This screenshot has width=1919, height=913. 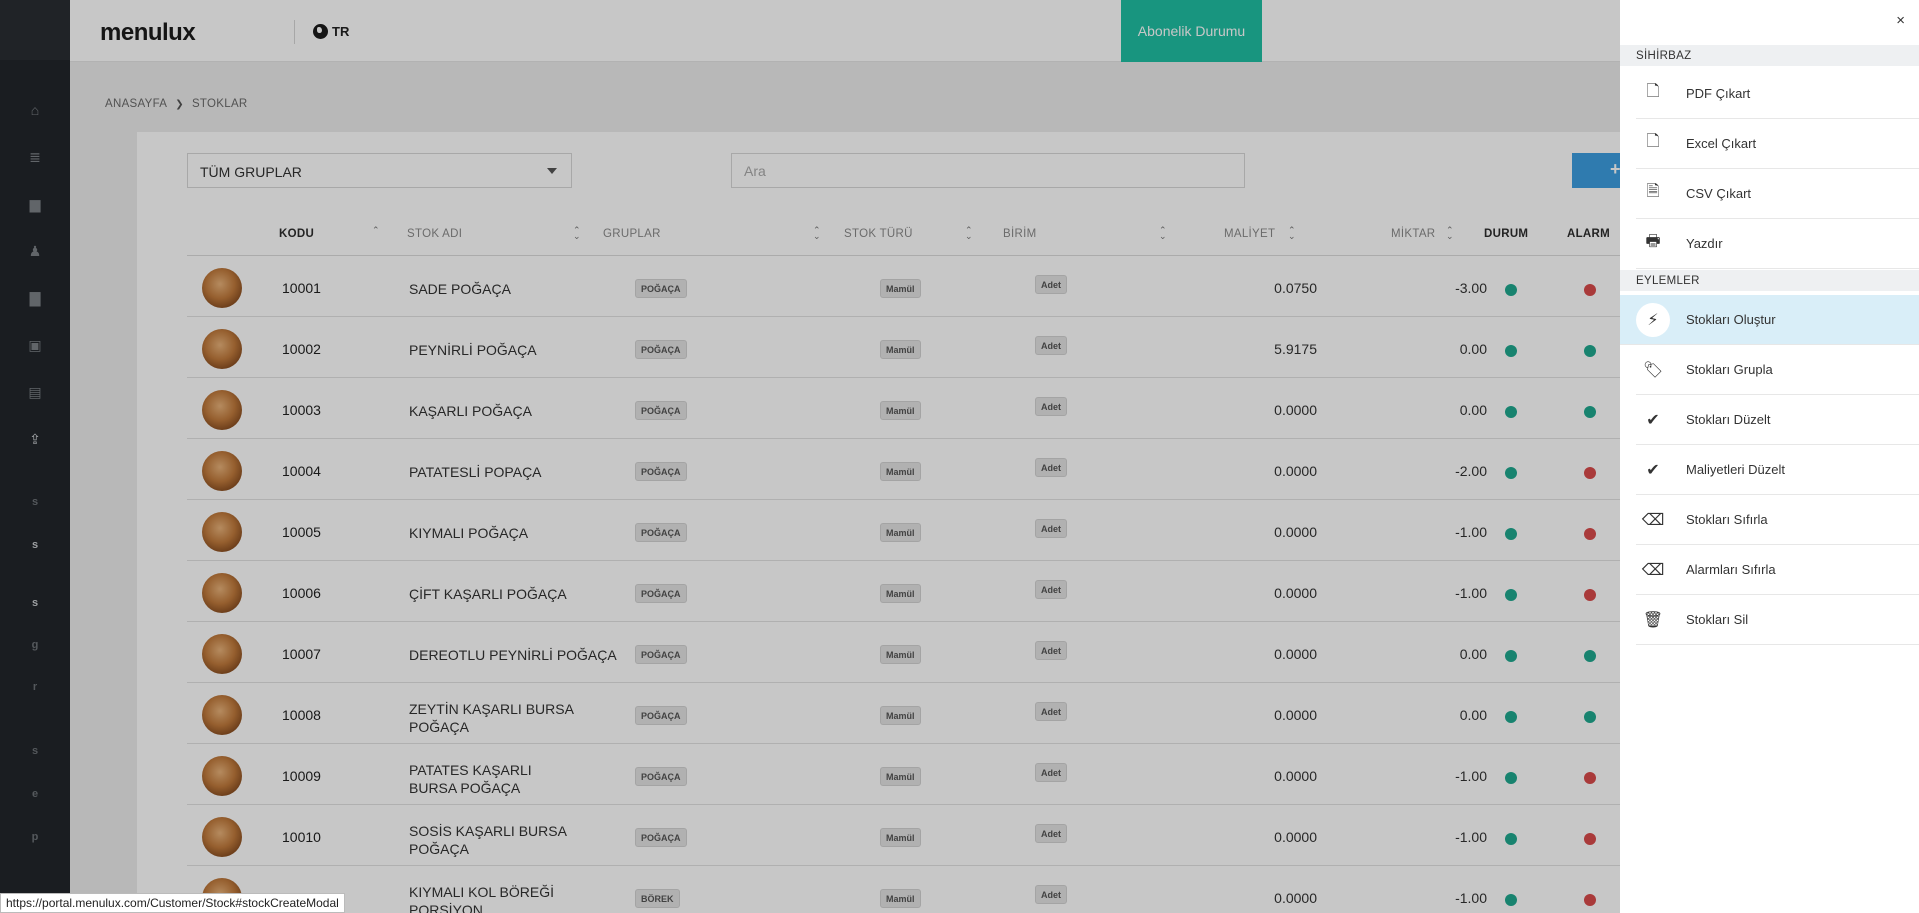 What do you see at coordinates (1769, 280) in the screenshot?
I see `actions-section-title: EYLEMLER` at bounding box center [1769, 280].